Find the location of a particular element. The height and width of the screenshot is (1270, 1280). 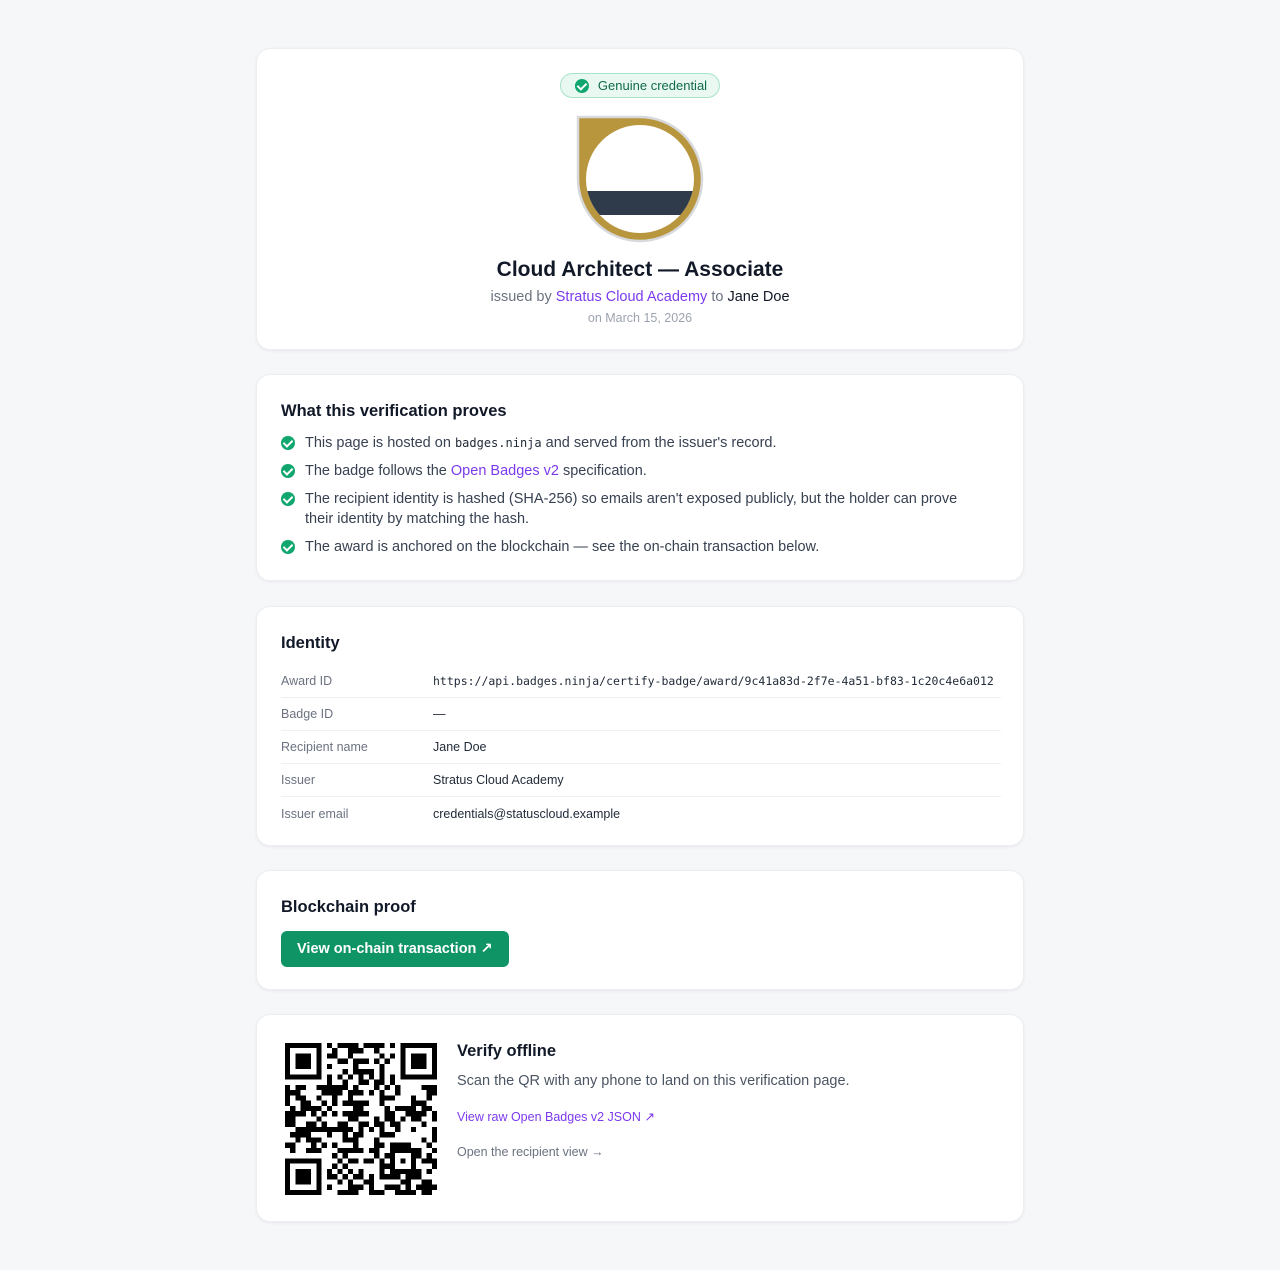

proves-item-0-pre: This page is hosted on is located at coordinates (378, 443).